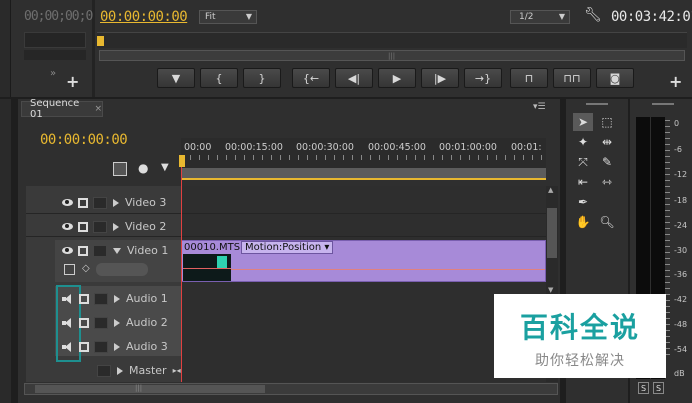 This screenshot has height=403, width=692. What do you see at coordinates (539, 107) in the screenshot?
I see `panel-menu-icon: ▾☰` at bounding box center [539, 107].